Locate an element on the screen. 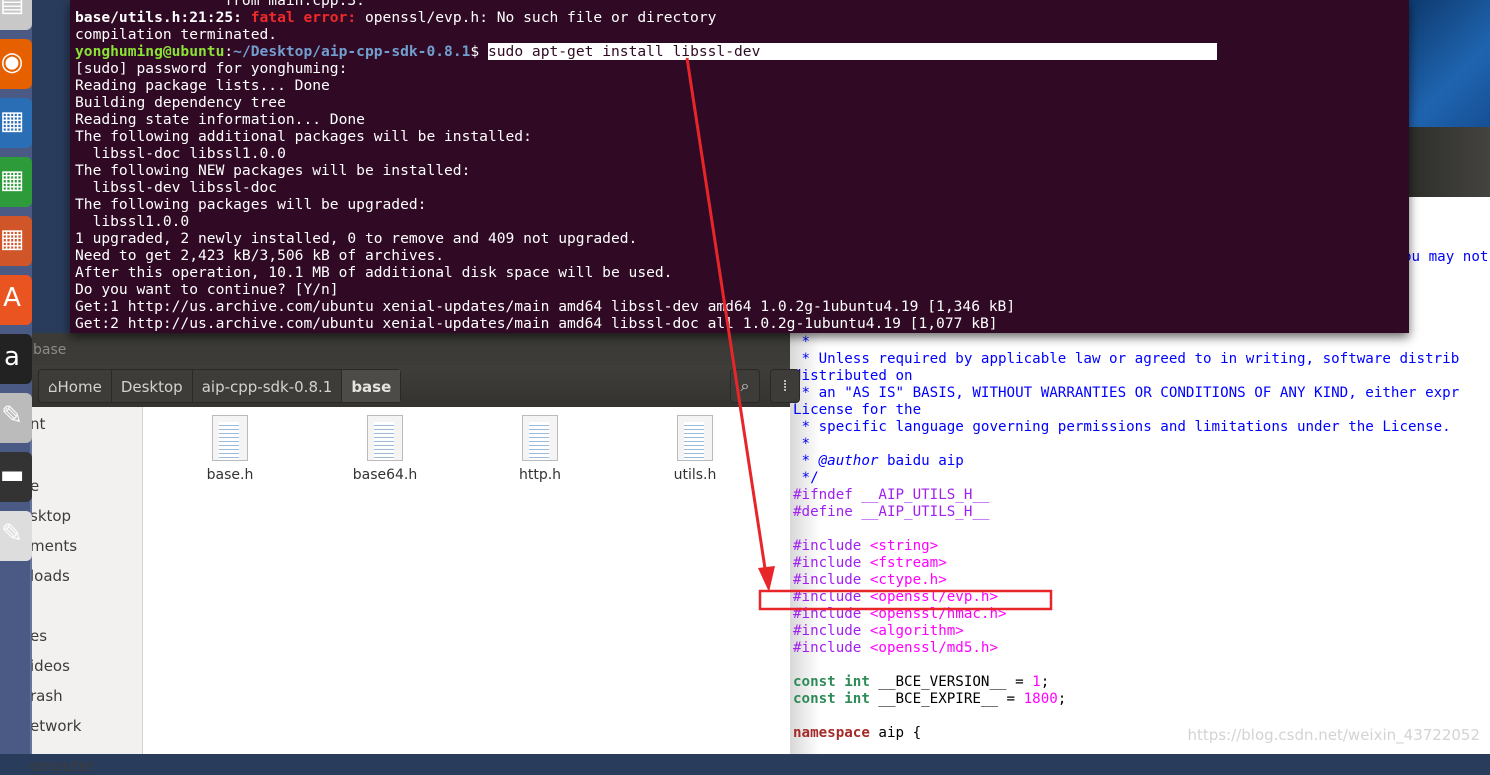 This screenshot has width=1490, height=775. annotation-highlight-box is located at coordinates (905, 600).